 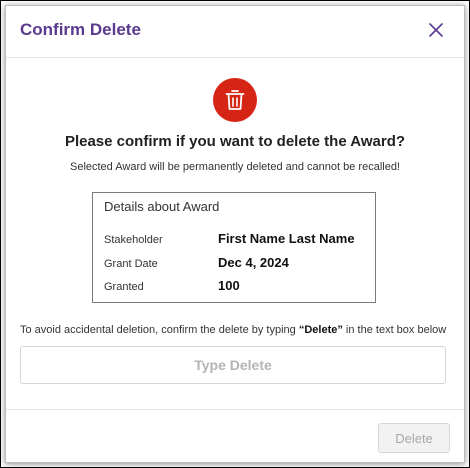 I want to click on trash-icon, so click(x=235, y=100).